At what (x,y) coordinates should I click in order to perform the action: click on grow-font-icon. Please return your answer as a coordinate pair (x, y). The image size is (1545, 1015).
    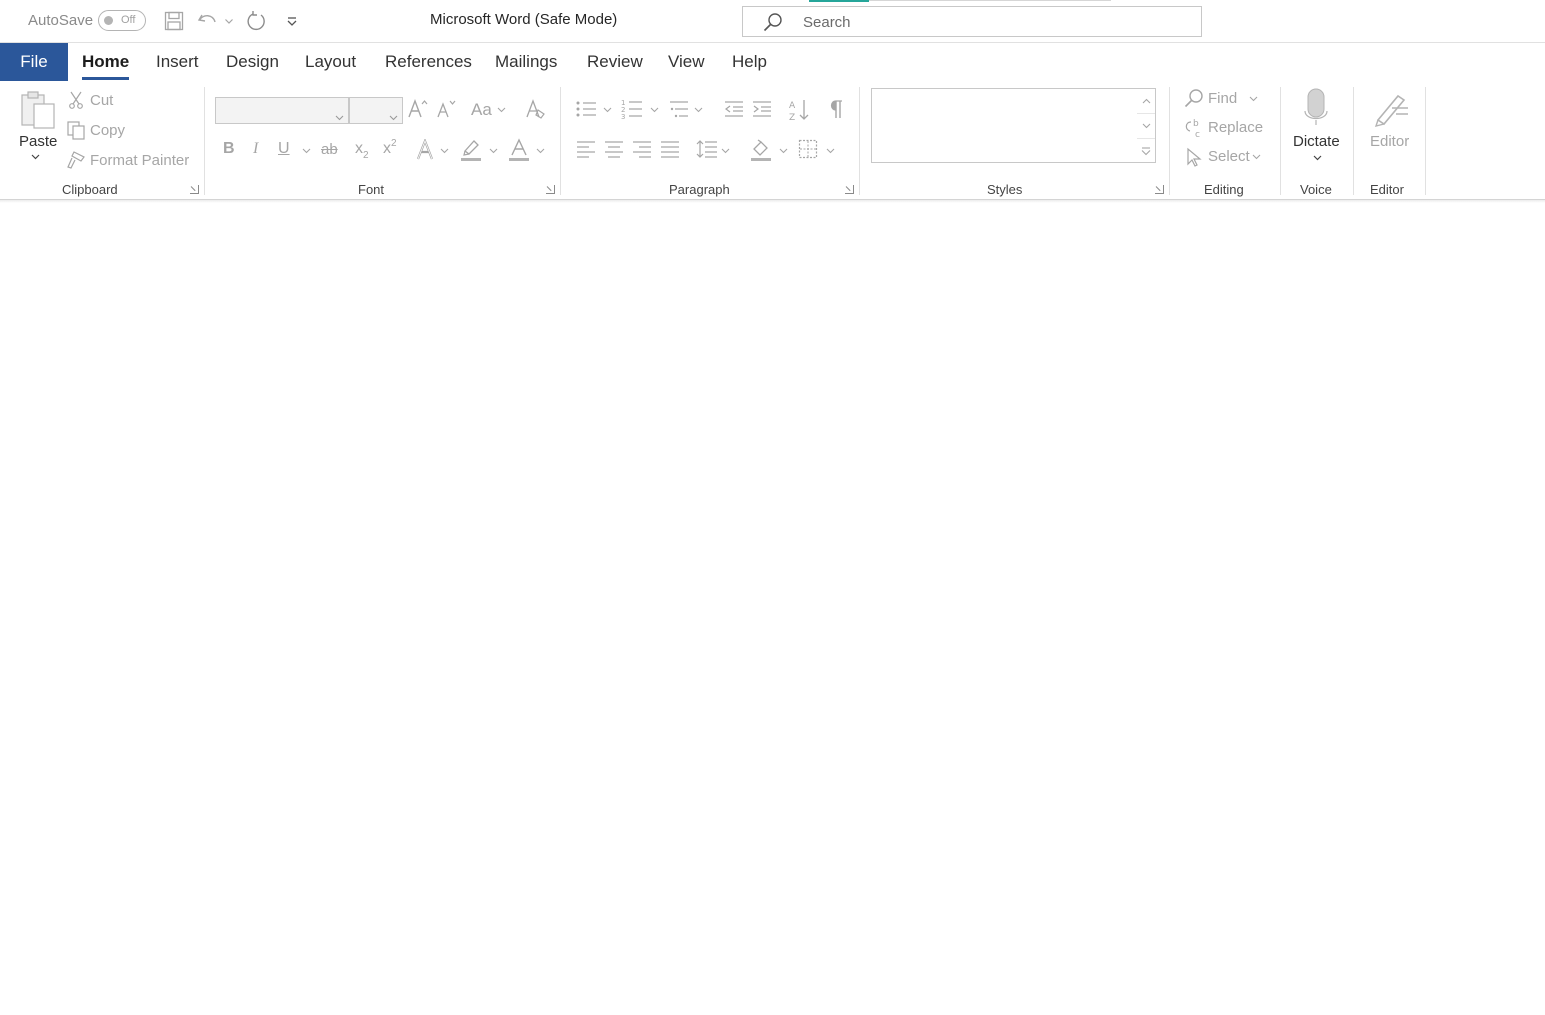
    Looking at the image, I should click on (418, 109).